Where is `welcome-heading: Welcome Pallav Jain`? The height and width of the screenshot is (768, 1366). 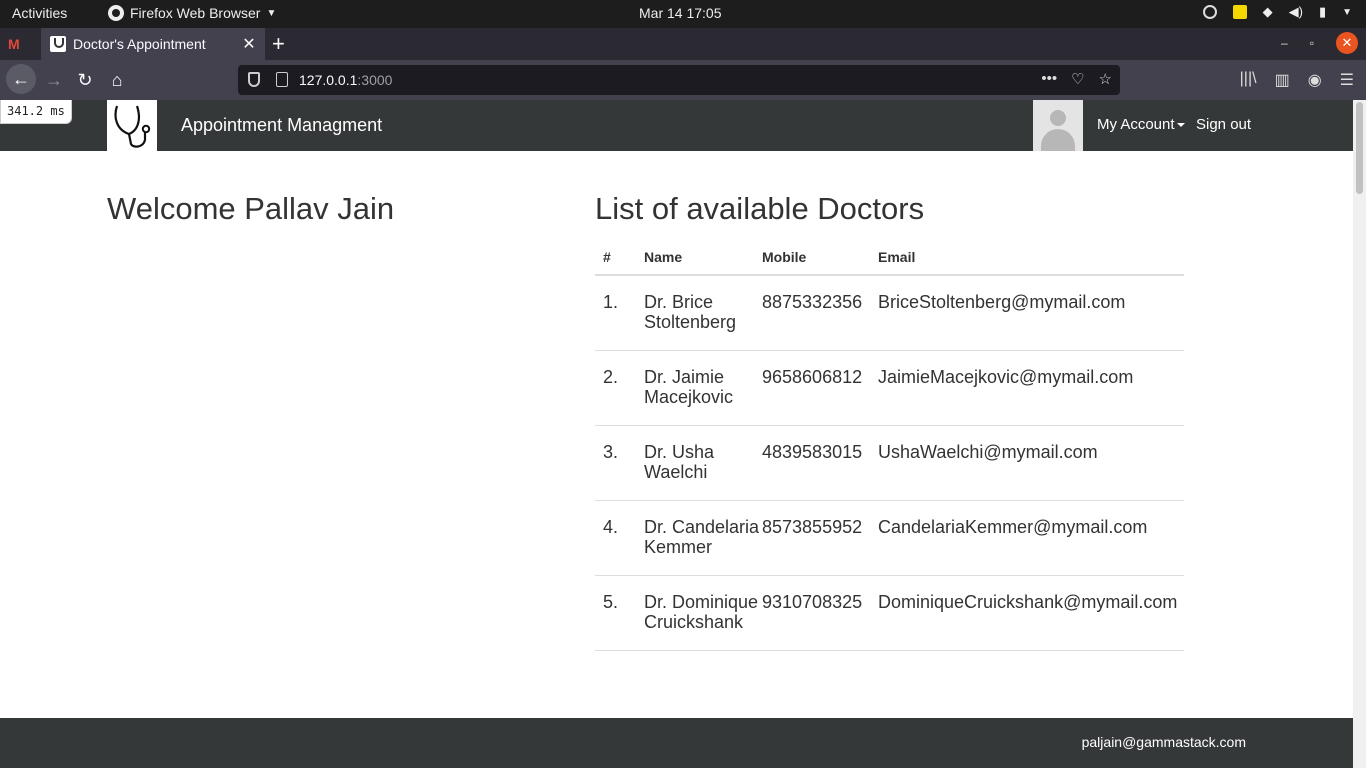
welcome-heading: Welcome Pallav Jain is located at coordinates (251, 208).